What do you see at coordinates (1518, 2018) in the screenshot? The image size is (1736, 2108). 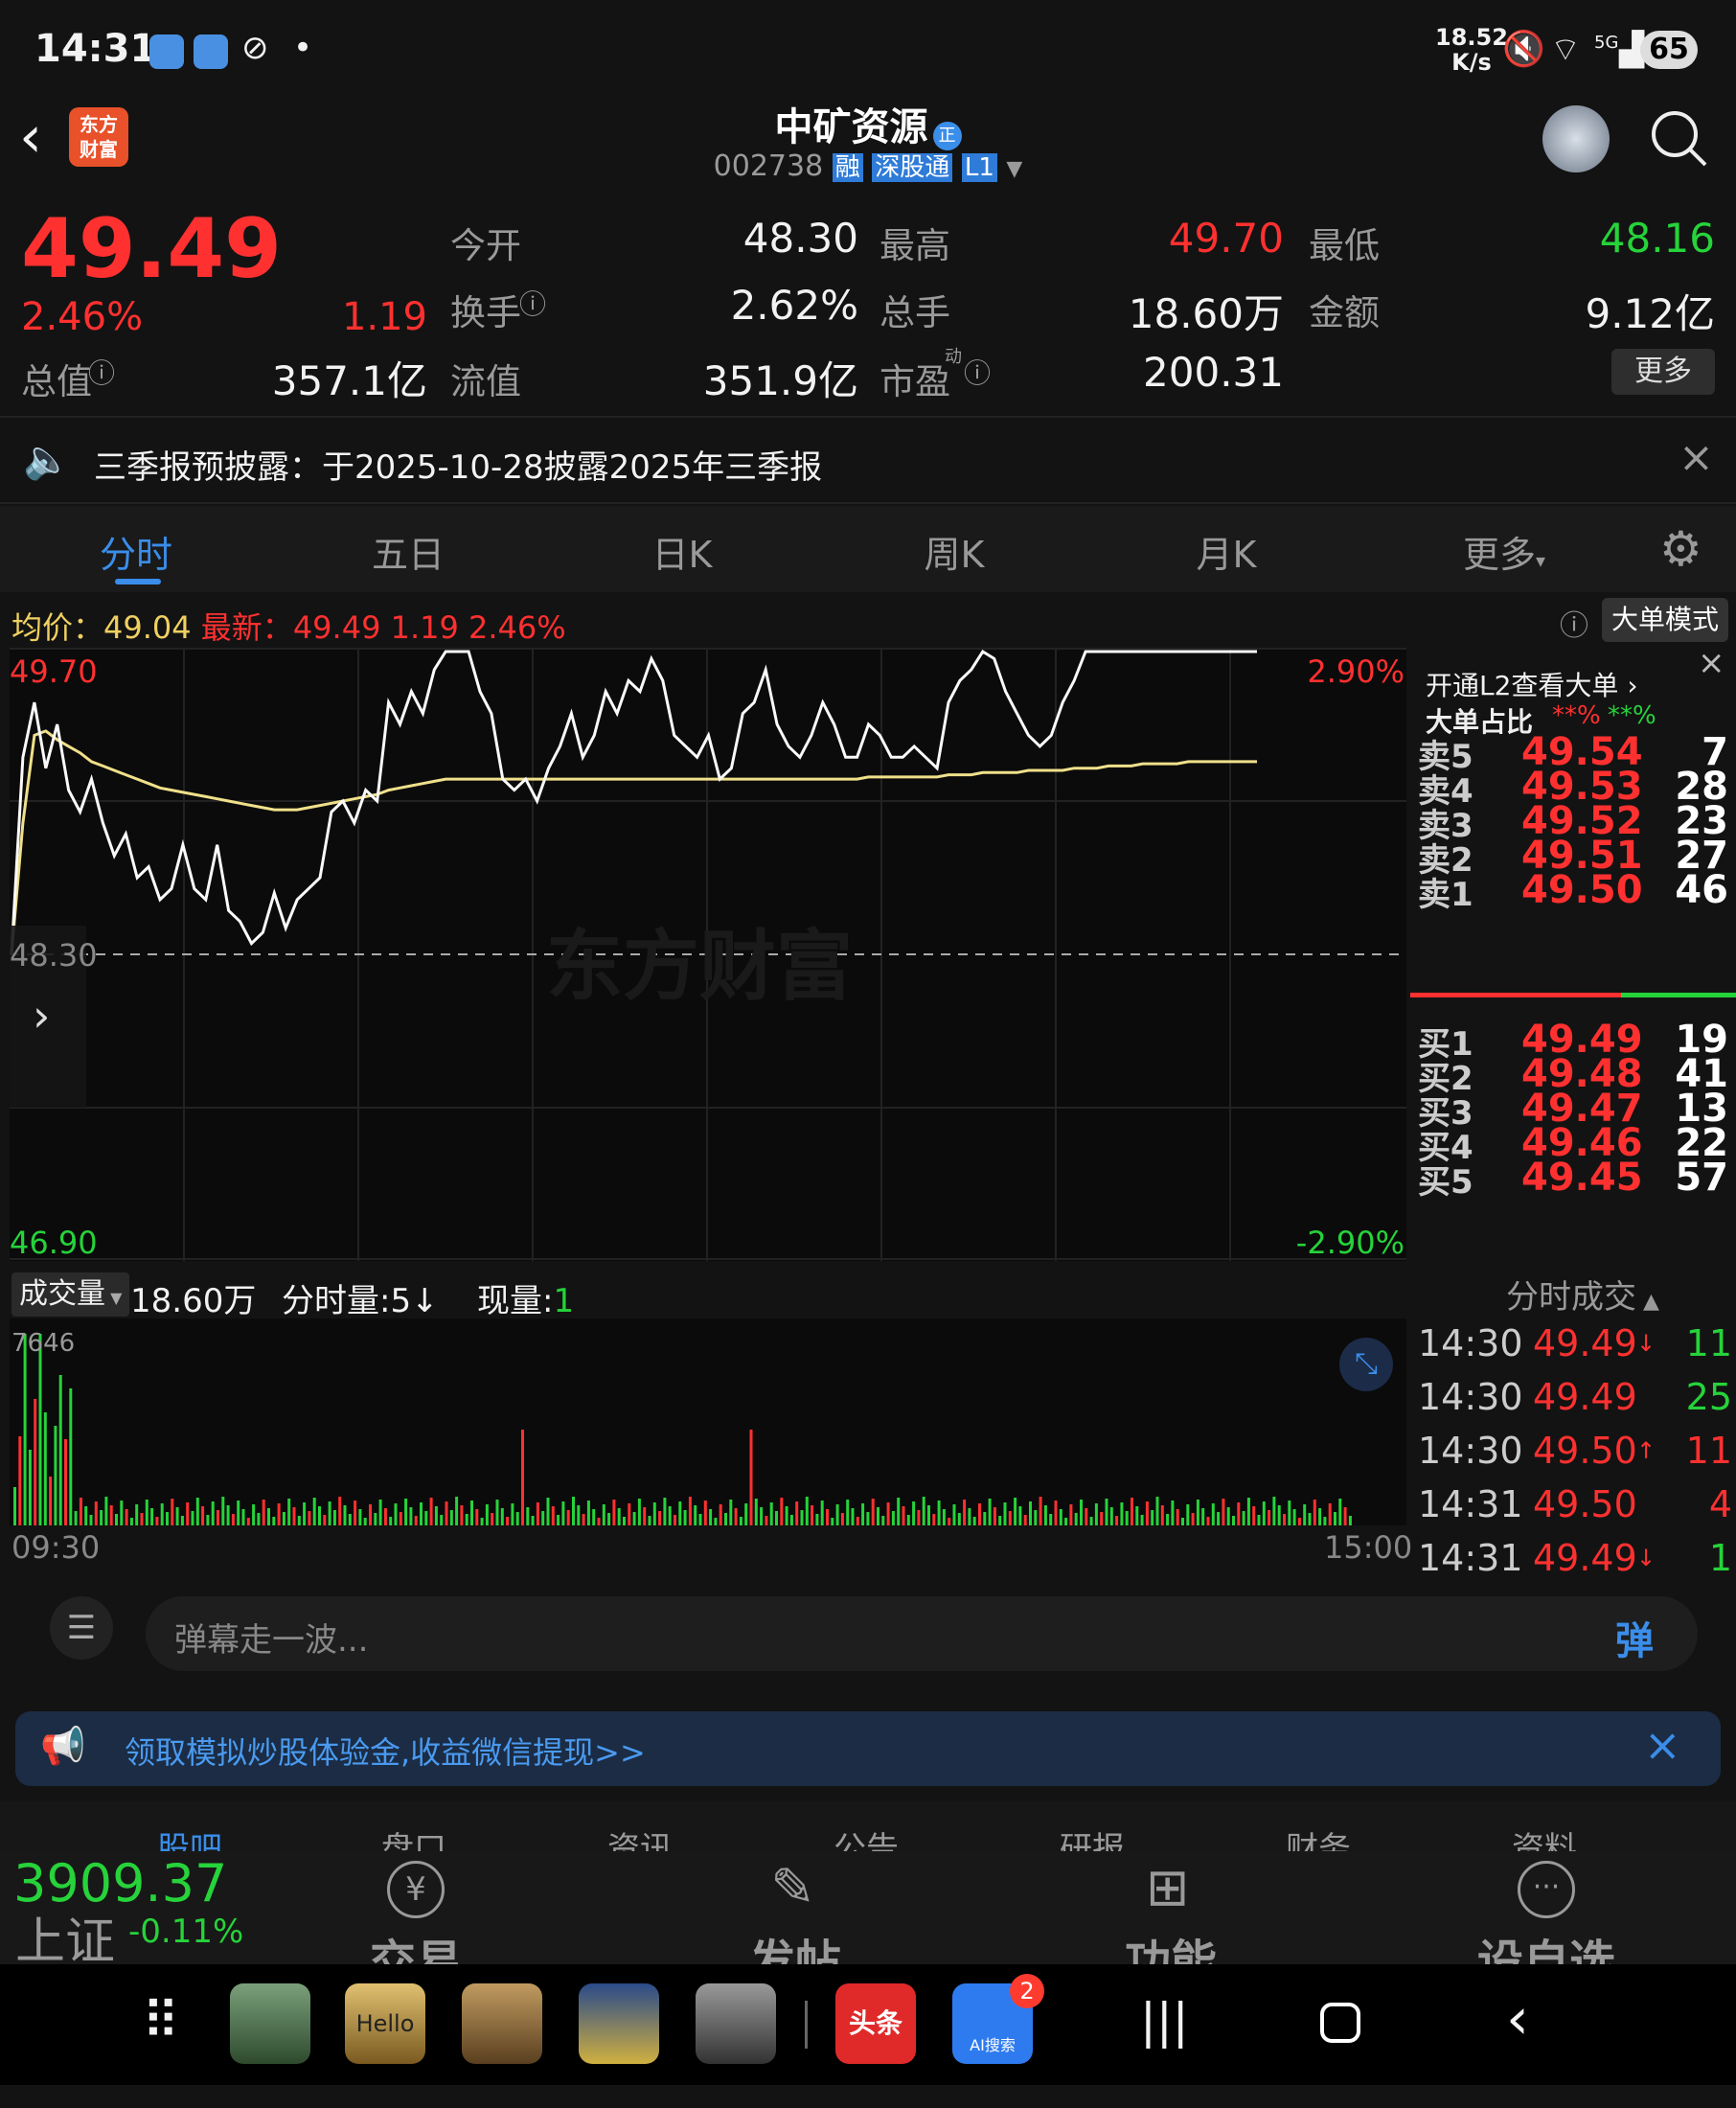 I see `back-nav-icon: ‹` at bounding box center [1518, 2018].